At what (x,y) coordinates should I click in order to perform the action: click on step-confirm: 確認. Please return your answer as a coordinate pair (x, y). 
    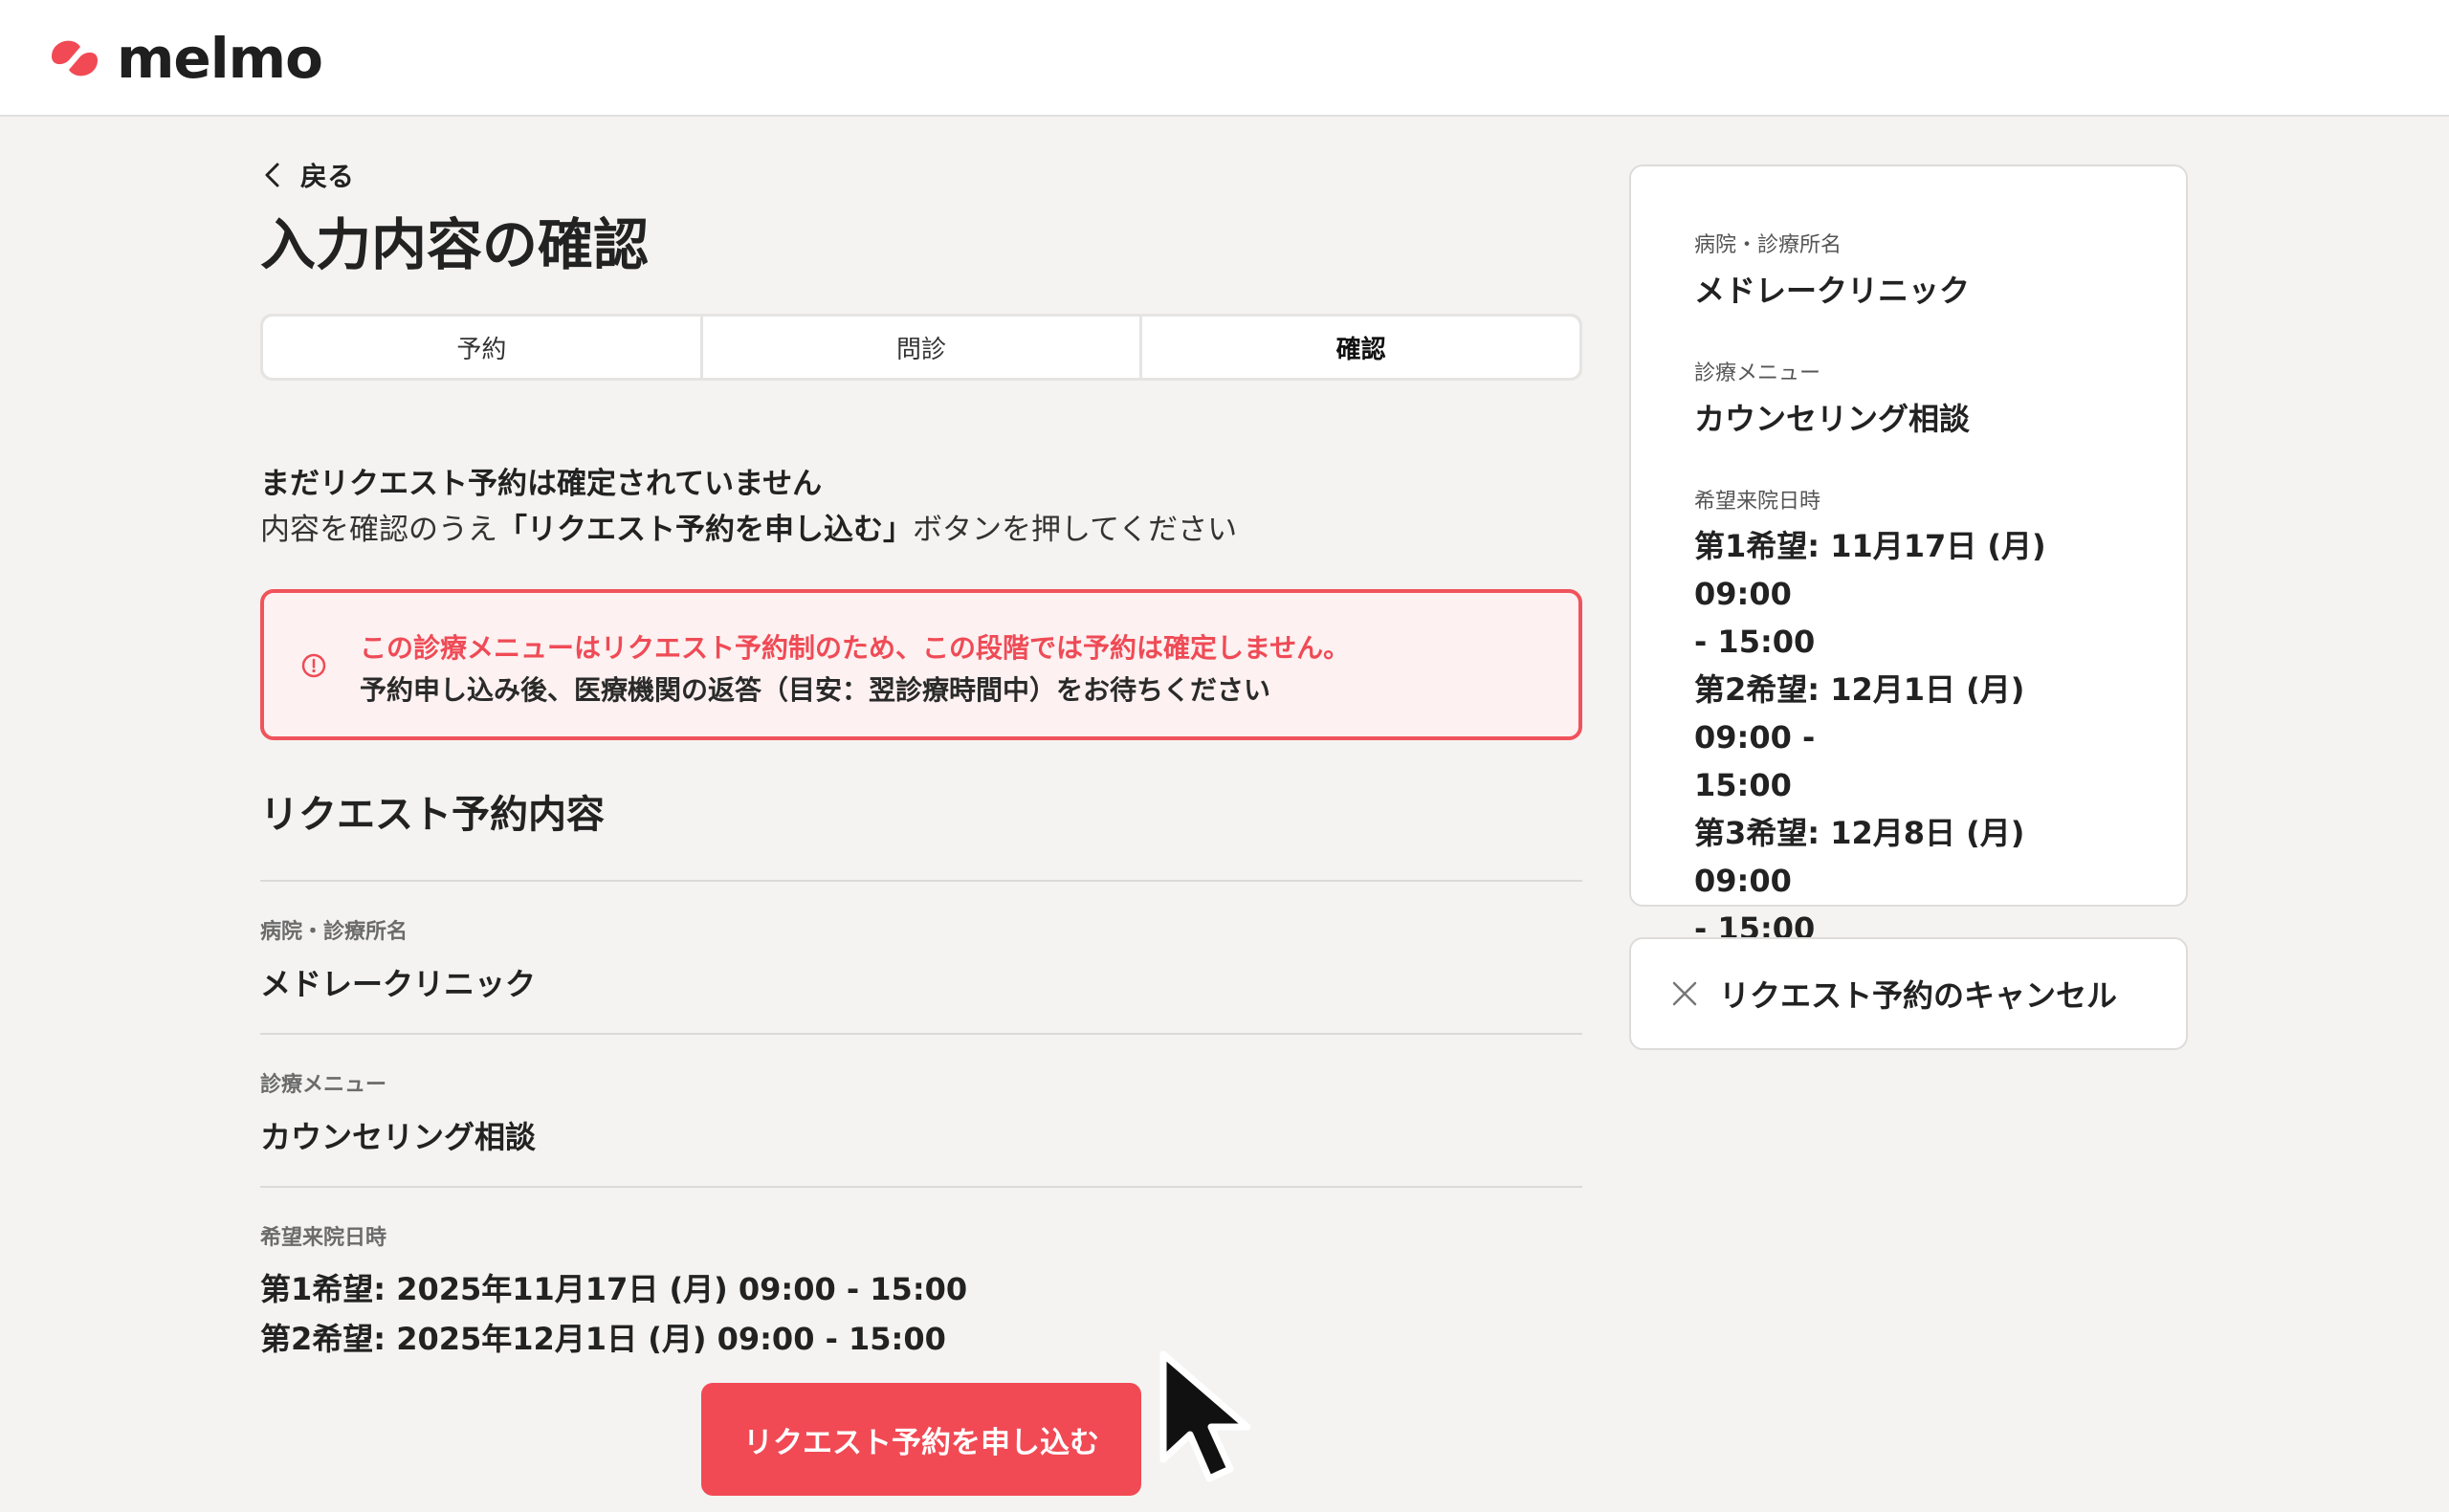
    Looking at the image, I should click on (1361, 347).